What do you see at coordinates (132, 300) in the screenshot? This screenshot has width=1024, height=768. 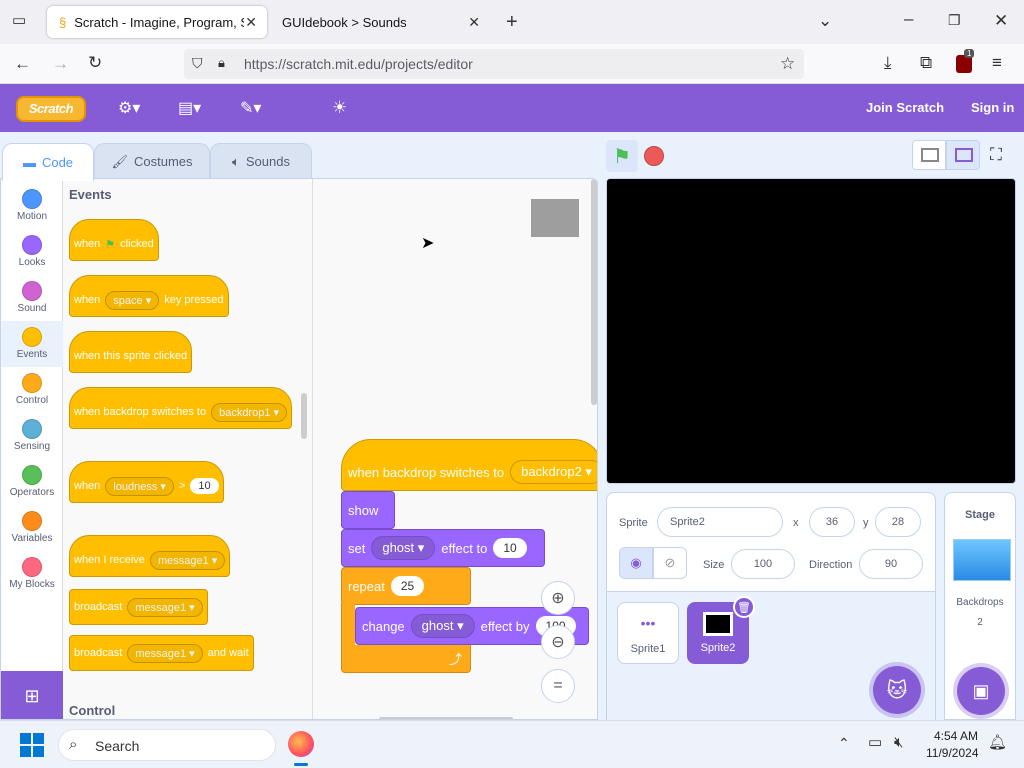 I see `key-dropdown: space ▾` at bounding box center [132, 300].